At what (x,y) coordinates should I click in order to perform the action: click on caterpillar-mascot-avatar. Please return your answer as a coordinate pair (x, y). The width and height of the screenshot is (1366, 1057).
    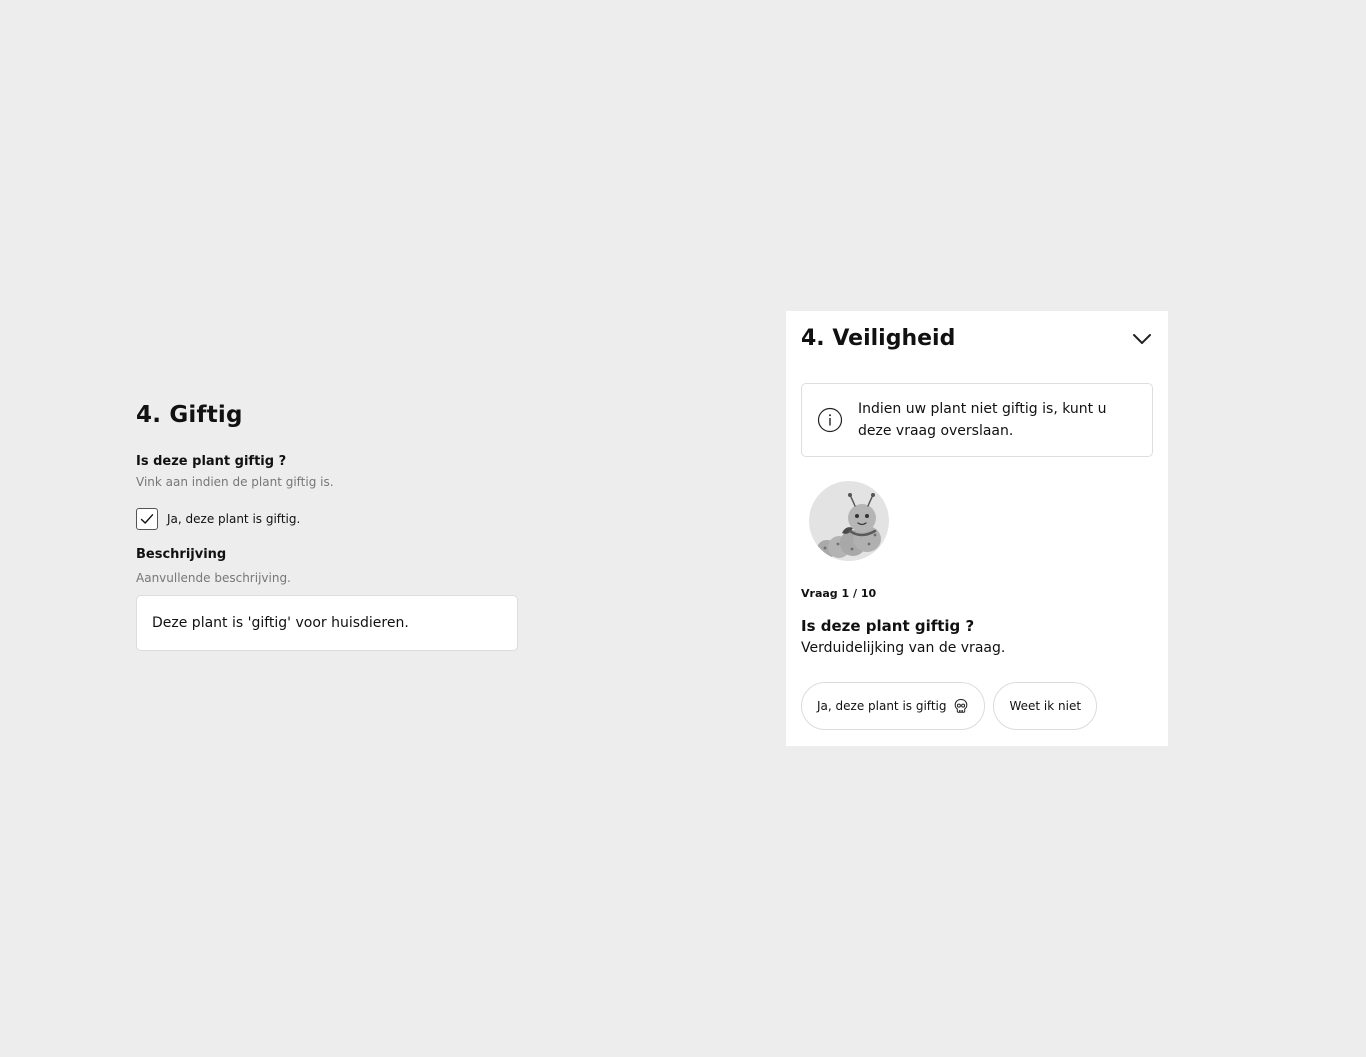
    Looking at the image, I should click on (849, 521).